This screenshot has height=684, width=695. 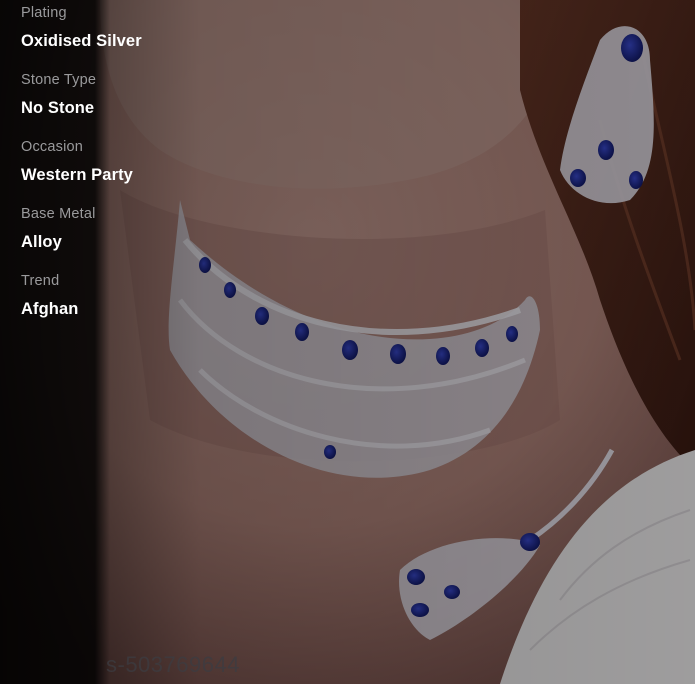 I want to click on spec-label: Base Metal, so click(x=58, y=214).